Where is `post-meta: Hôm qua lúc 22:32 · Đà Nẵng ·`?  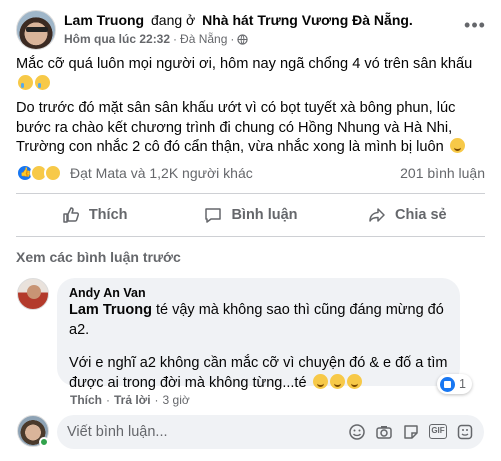
post-meta: Hôm qua lúc 22:32 · Đà Nẵng · is located at coordinates (156, 39).